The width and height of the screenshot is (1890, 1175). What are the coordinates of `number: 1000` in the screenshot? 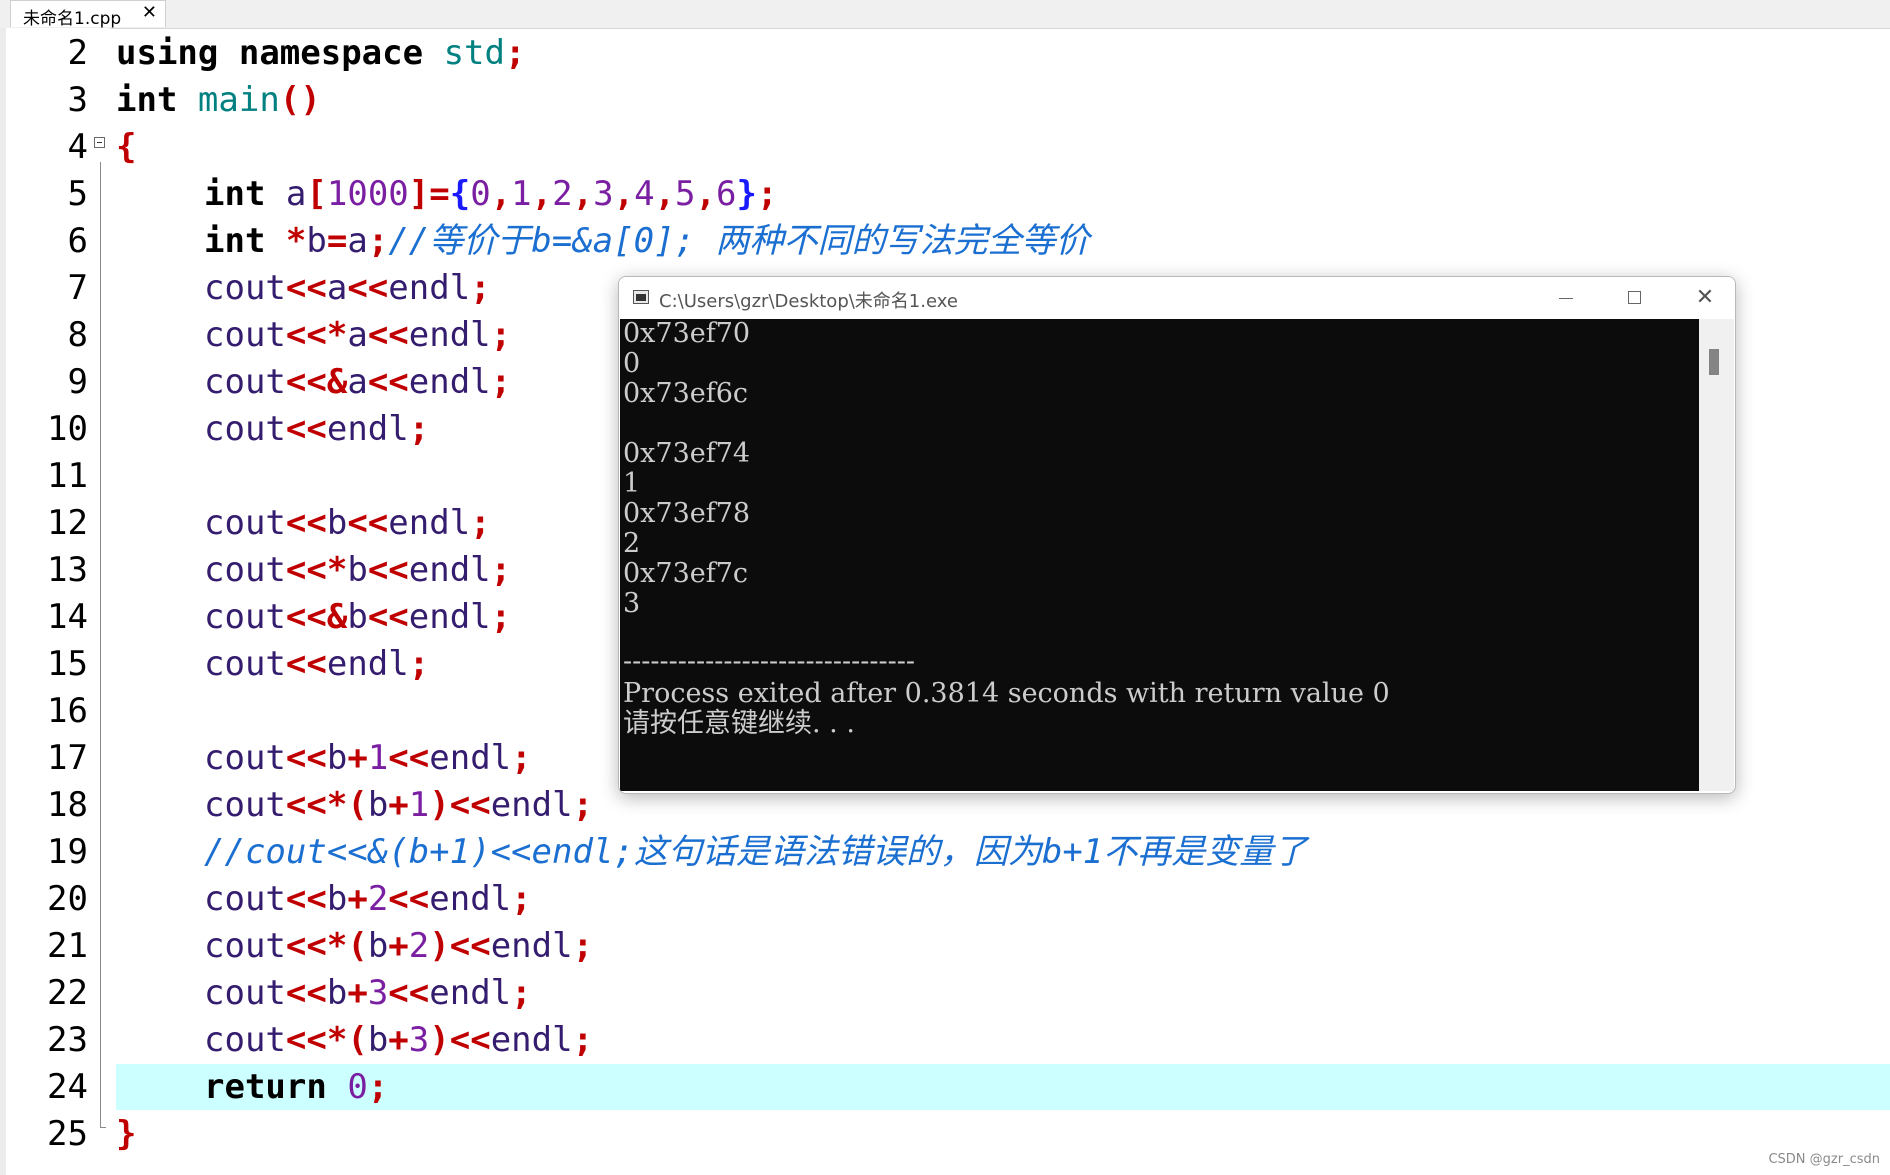 It's located at (367, 194).